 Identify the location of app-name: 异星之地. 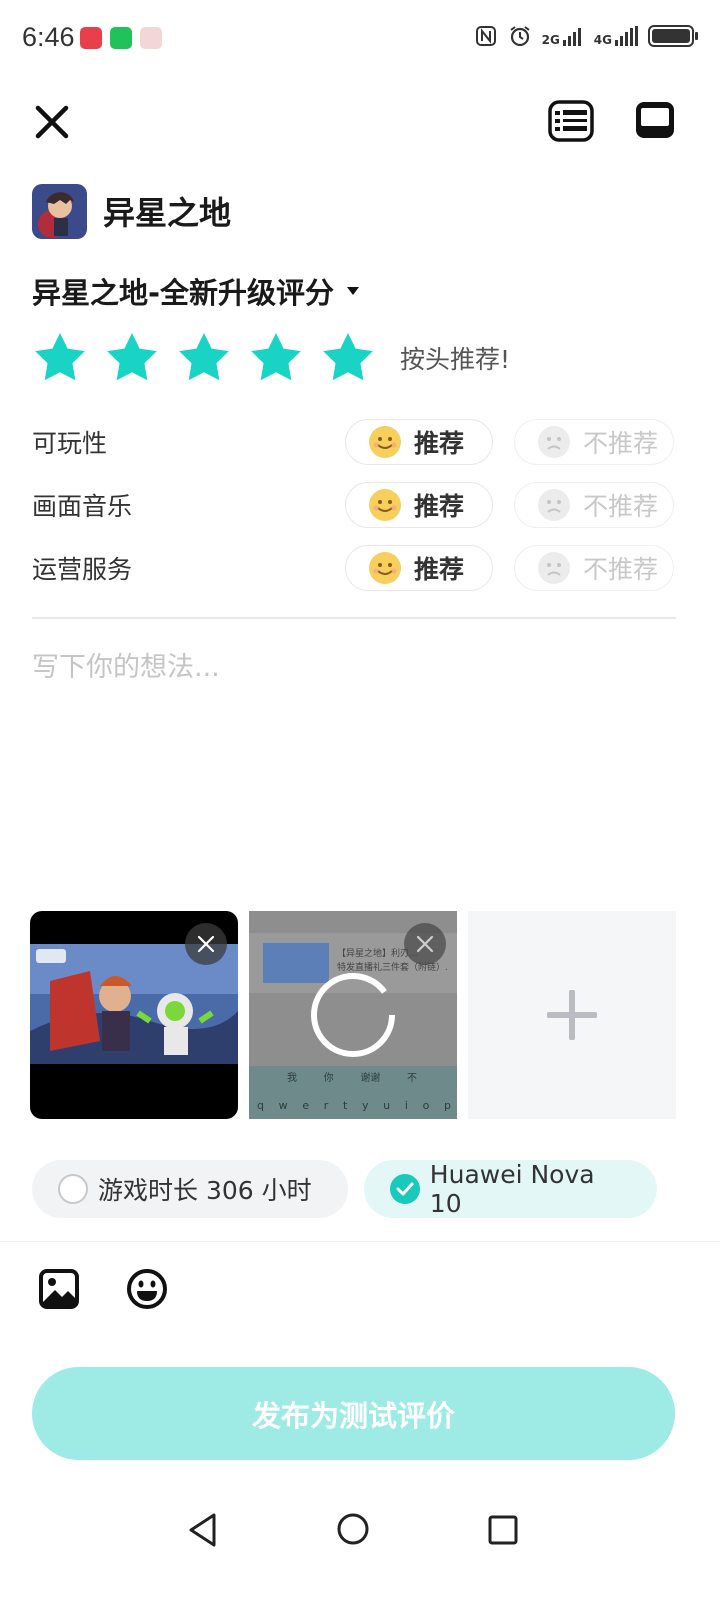
(167, 213).